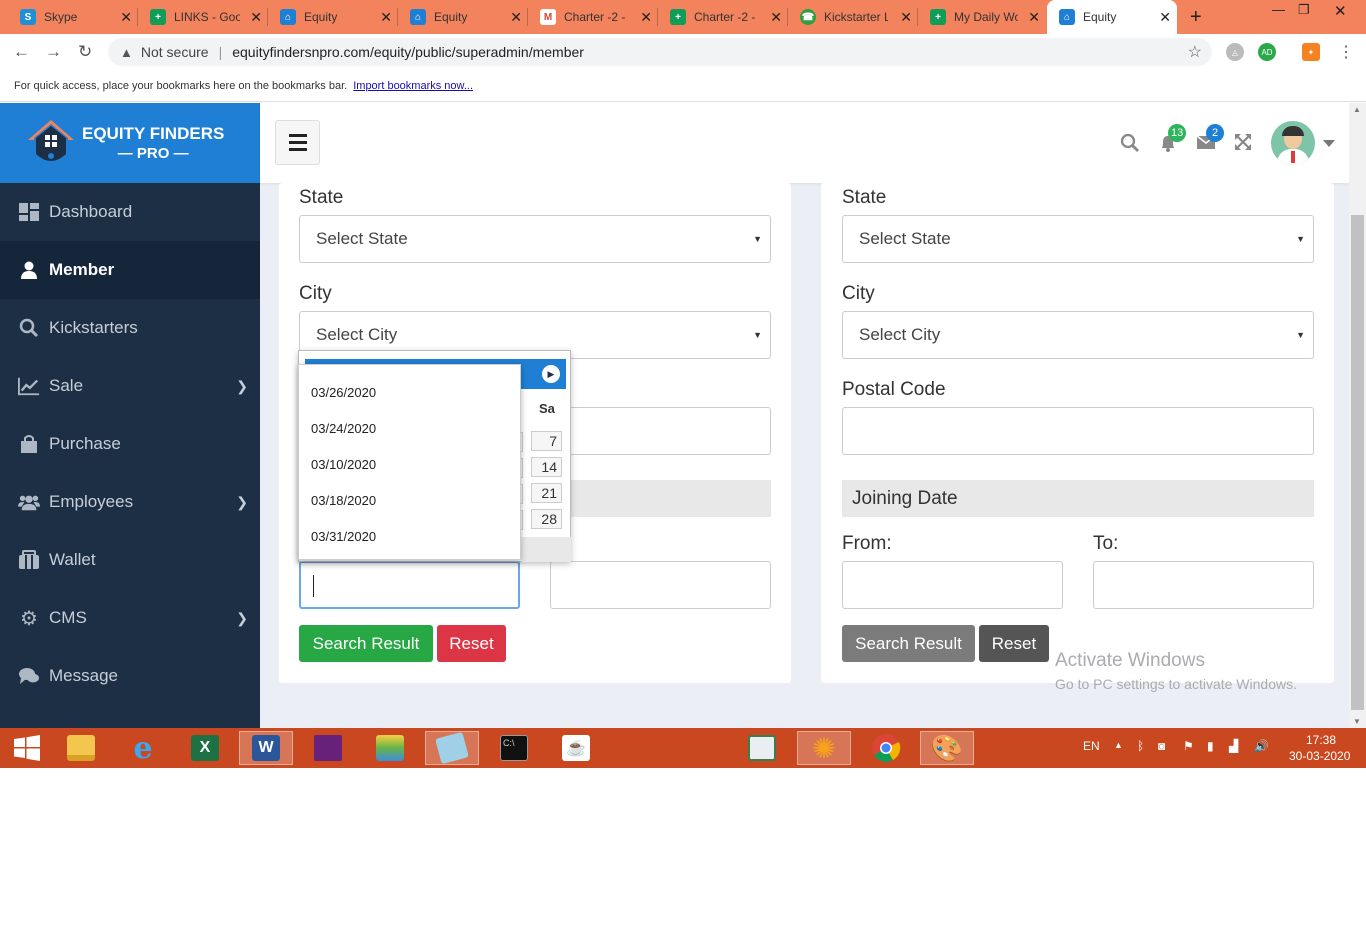  What do you see at coordinates (27, 748) in the screenshot?
I see `windows-start-icon` at bounding box center [27, 748].